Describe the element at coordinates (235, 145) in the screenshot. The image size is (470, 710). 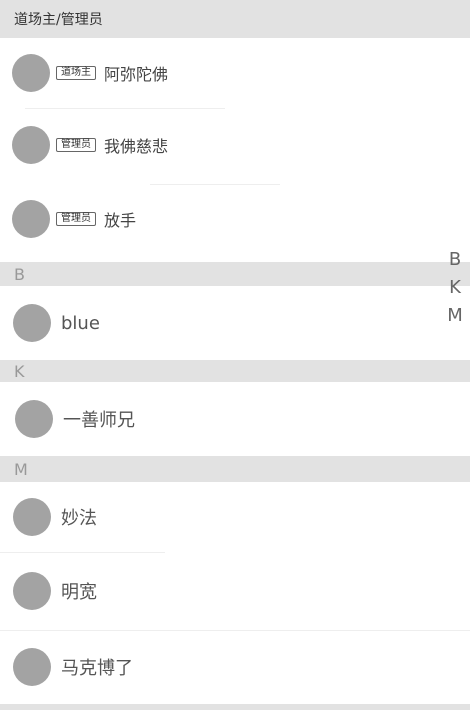
I see `member-row: 管理员 我佛慈悲` at that location.